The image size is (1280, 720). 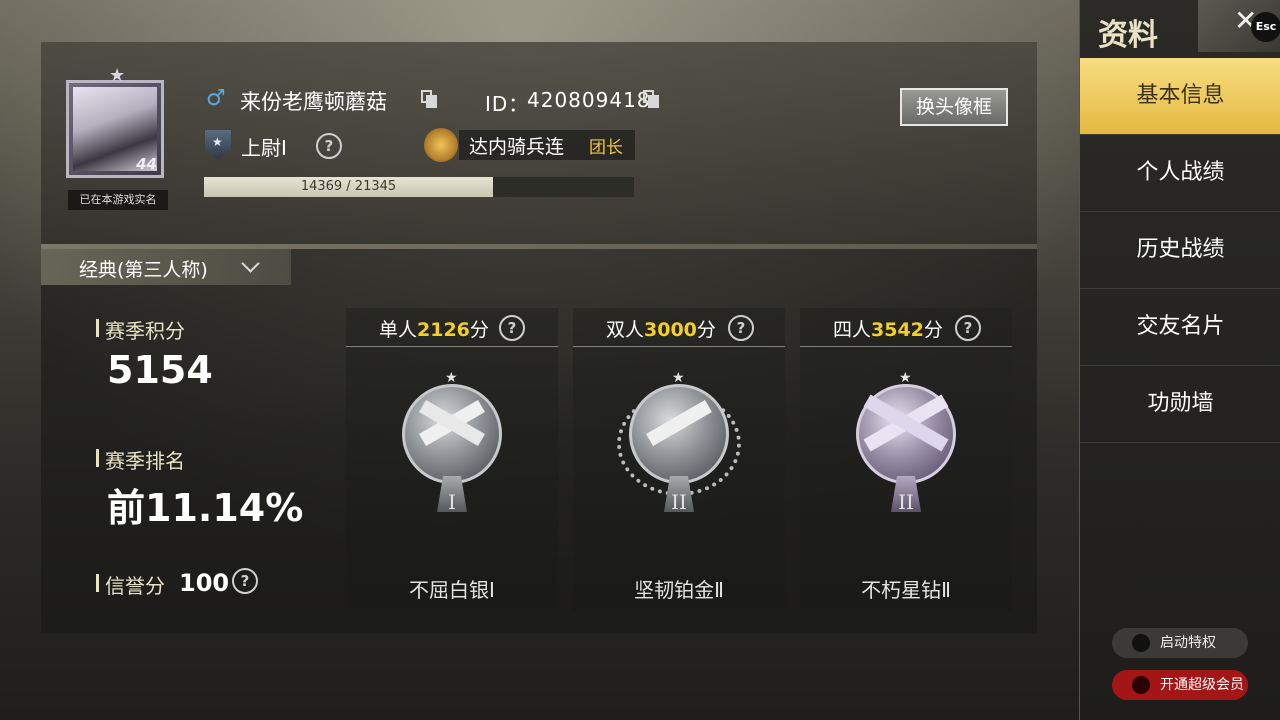 What do you see at coordinates (1265, 27) in the screenshot?
I see `esc-key-hint: Esc` at bounding box center [1265, 27].